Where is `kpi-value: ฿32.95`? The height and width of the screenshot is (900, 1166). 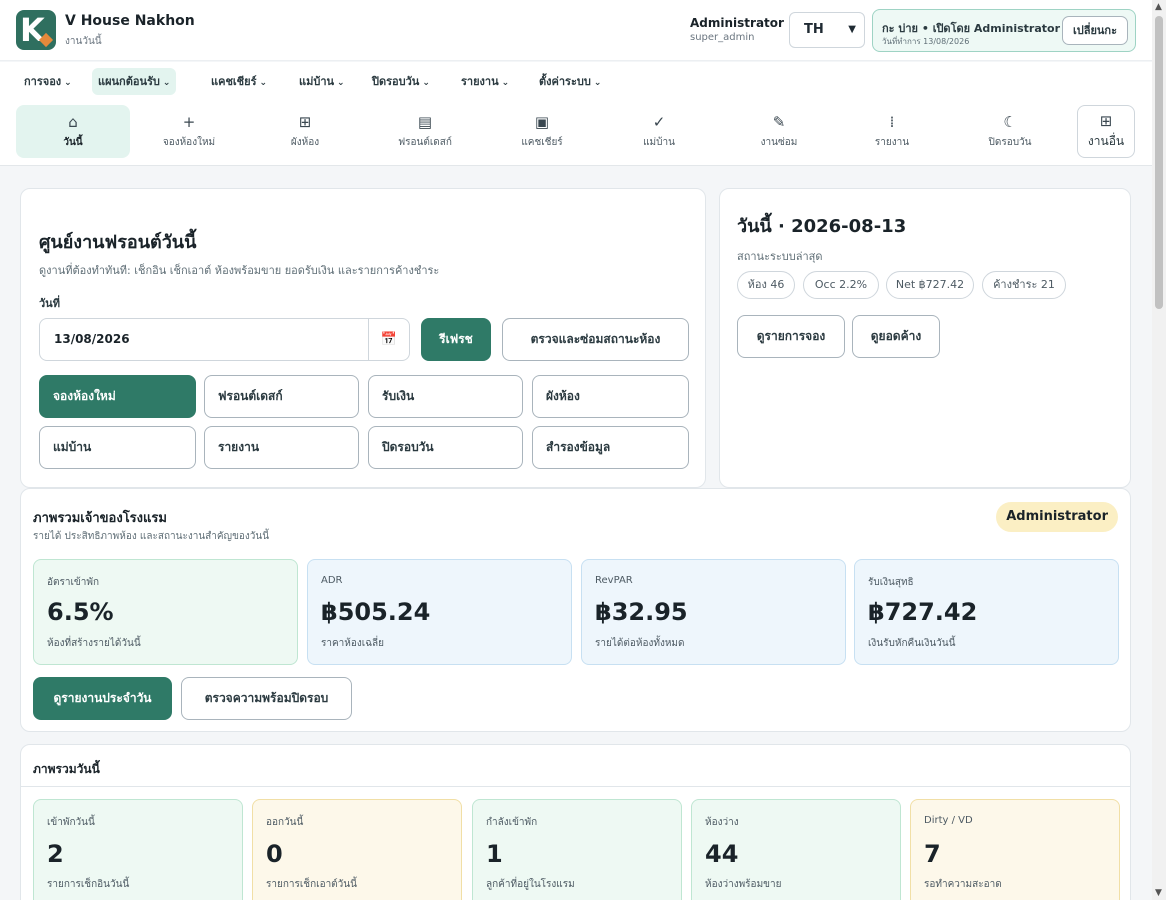
kpi-value: ฿32.95 is located at coordinates (641, 612).